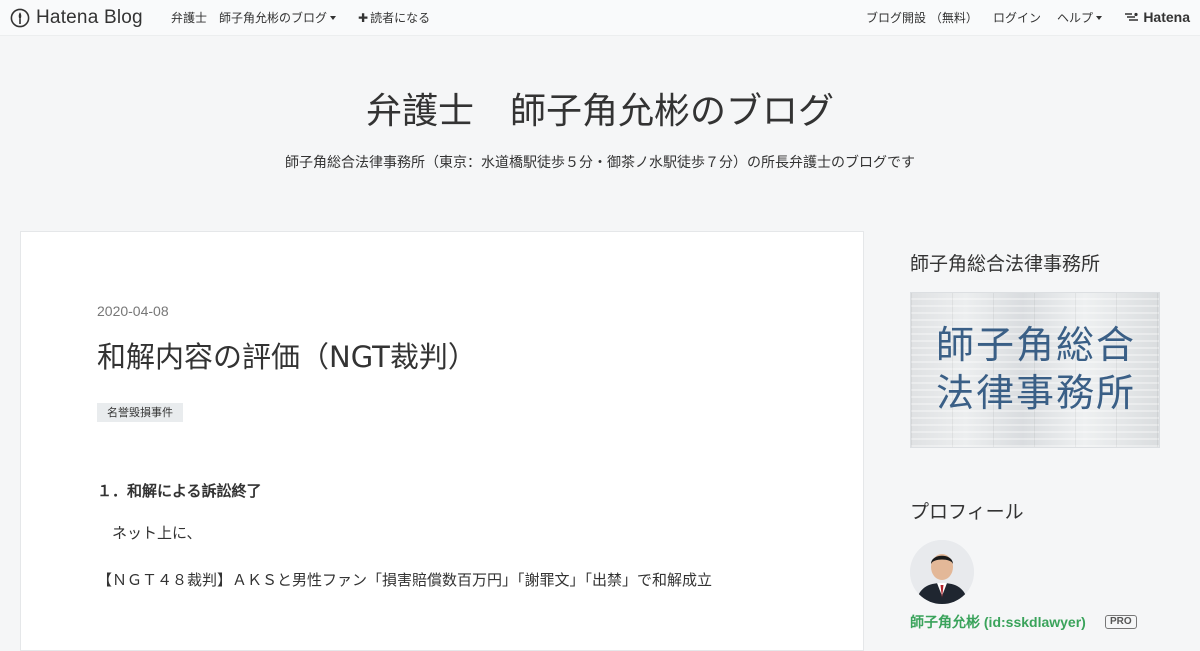 The image size is (1200, 651). What do you see at coordinates (273, 18) in the screenshot?
I see `blog-menu-label: 師子角允彬のブログ` at bounding box center [273, 18].